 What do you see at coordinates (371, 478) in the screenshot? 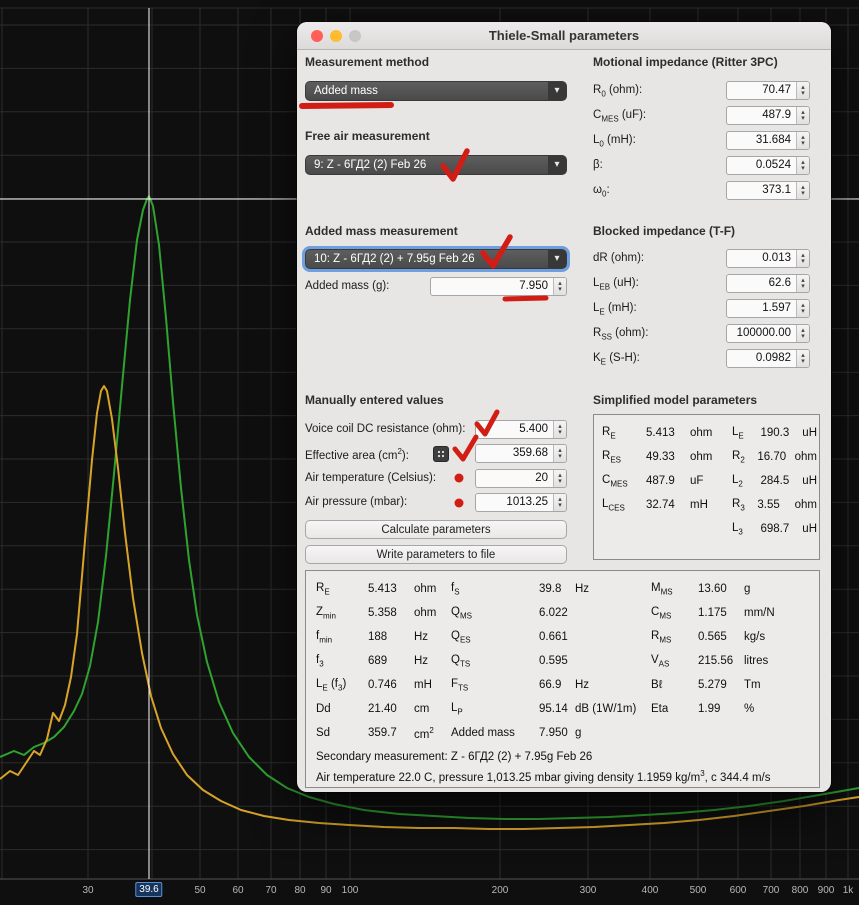
I see `air-temperature-label: Air temperature (Celsius):` at bounding box center [371, 478].